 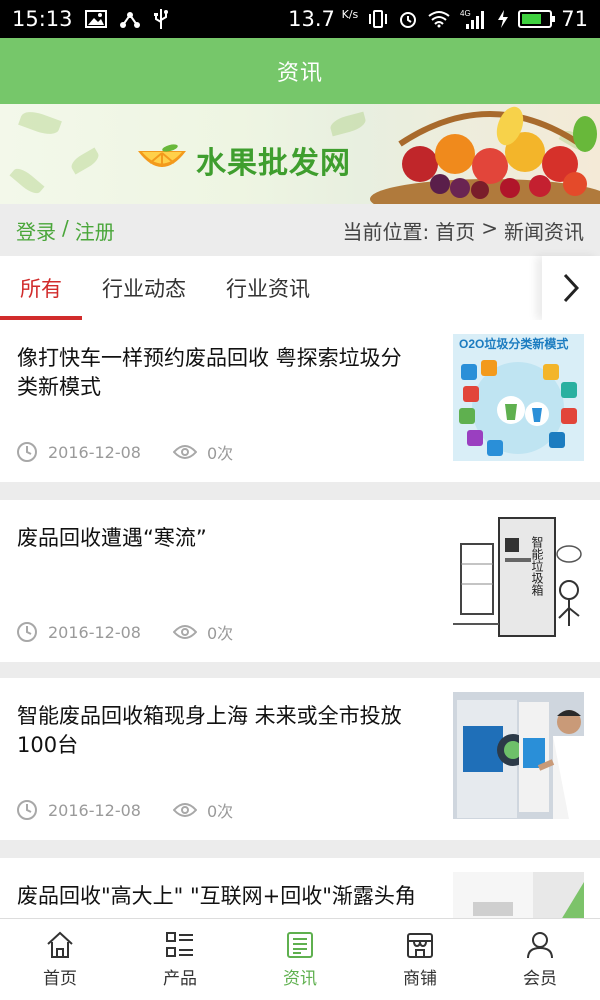 I want to click on image-icon, so click(x=95, y=19).